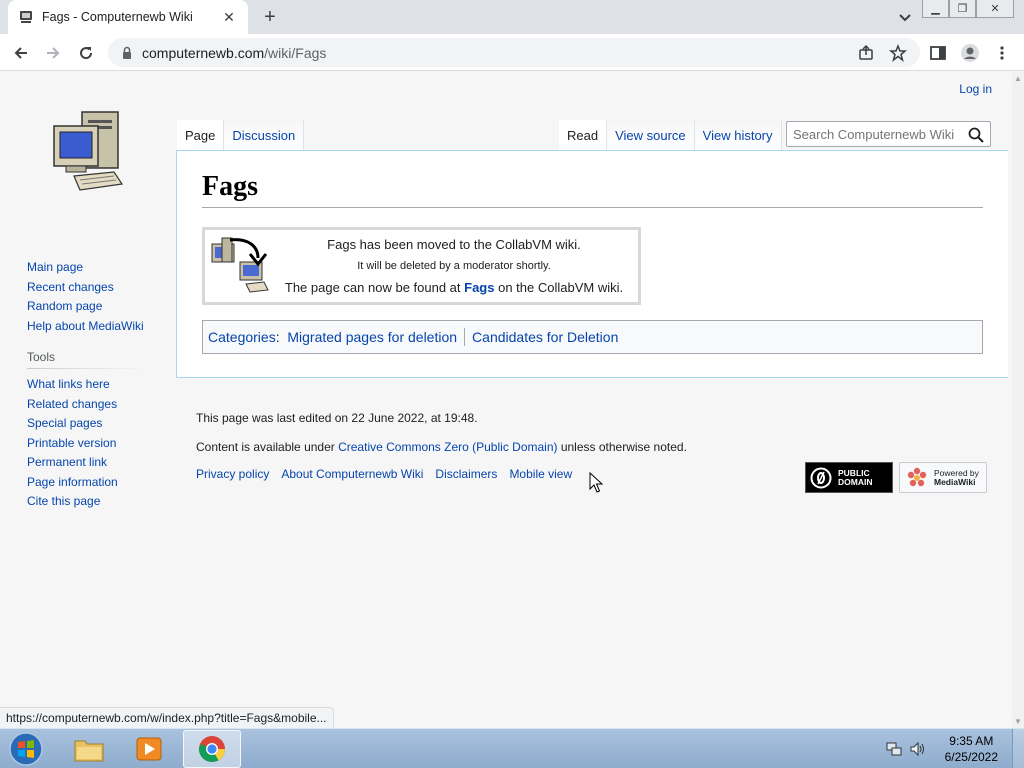 The image size is (1024, 768). Describe the element at coordinates (955, 481) in the screenshot. I see `badge-mw-line2: MediaWiki` at that location.